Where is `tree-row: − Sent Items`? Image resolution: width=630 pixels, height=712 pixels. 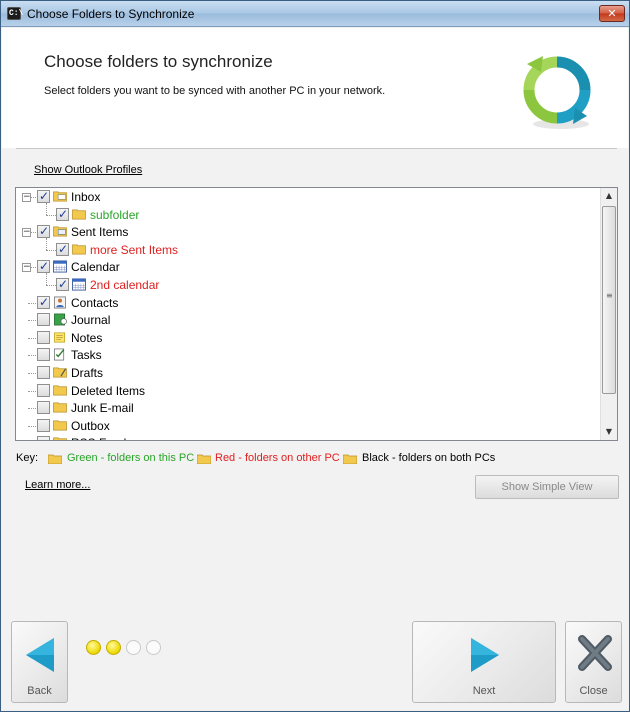 tree-row: − Sent Items is located at coordinates (306, 232).